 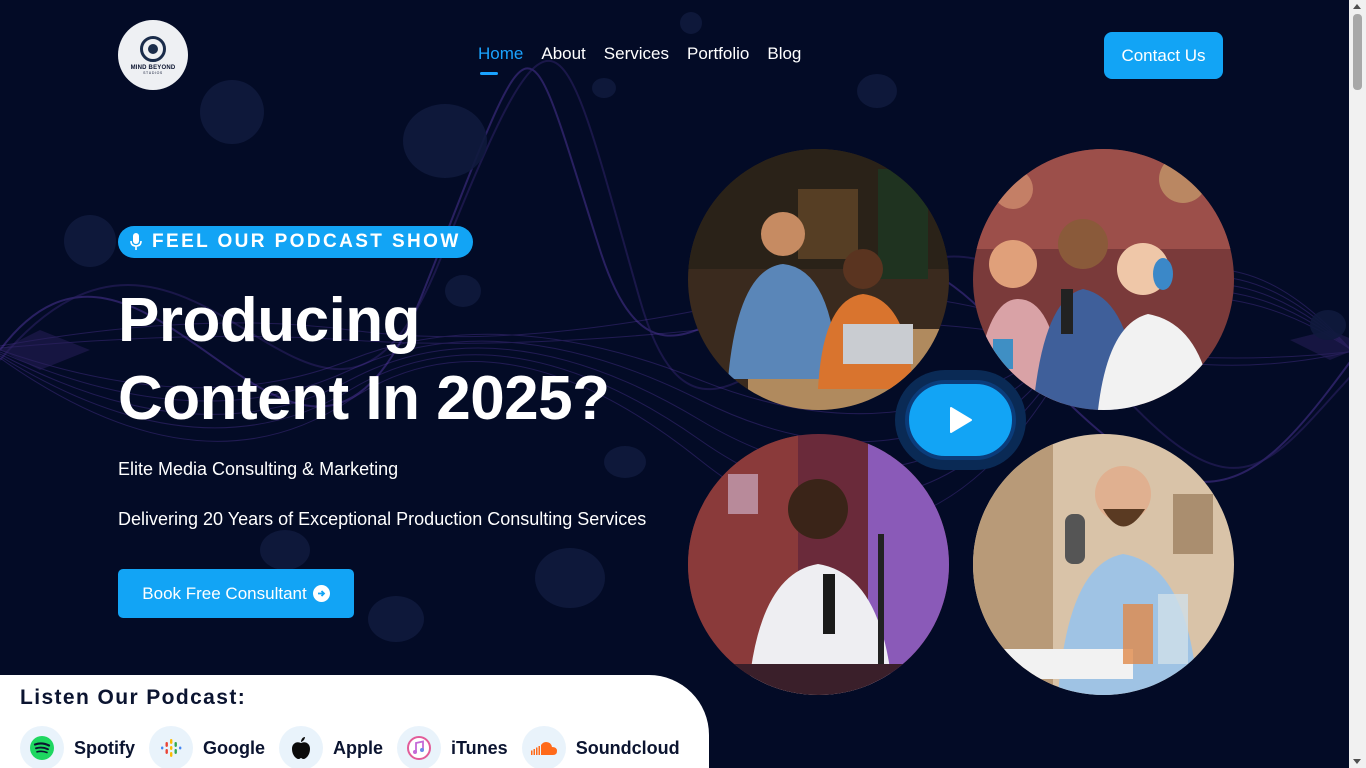 I want to click on platform-label: Spotify, so click(x=104, y=747).